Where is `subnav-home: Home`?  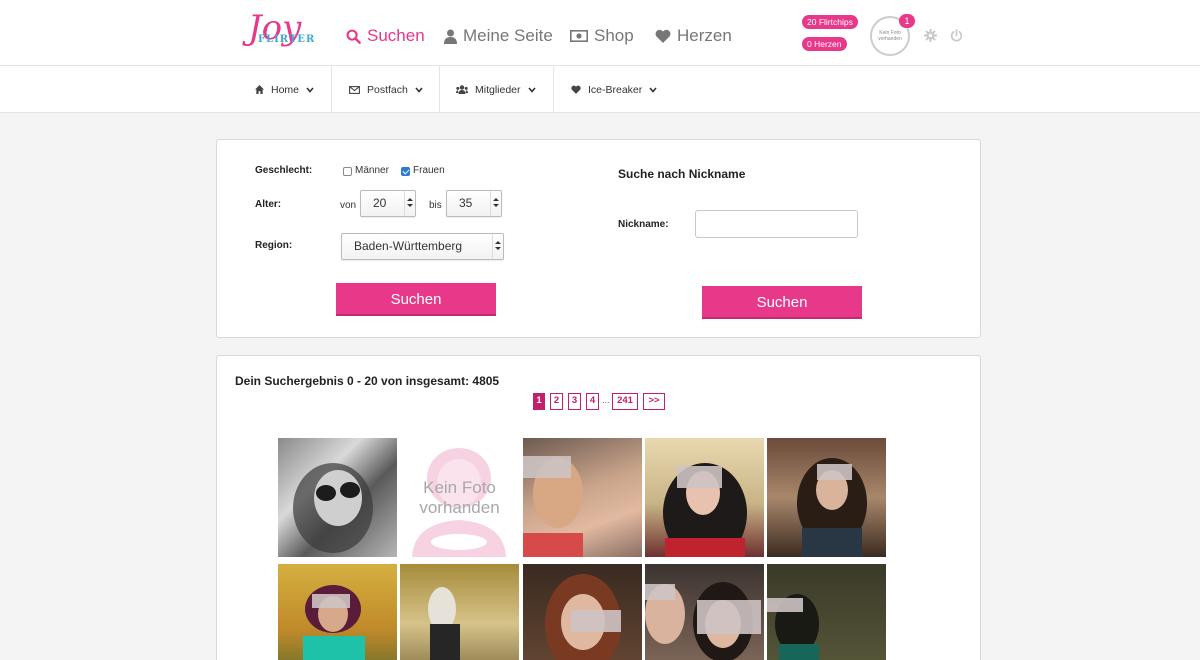
subnav-home: Home is located at coordinates (284, 89).